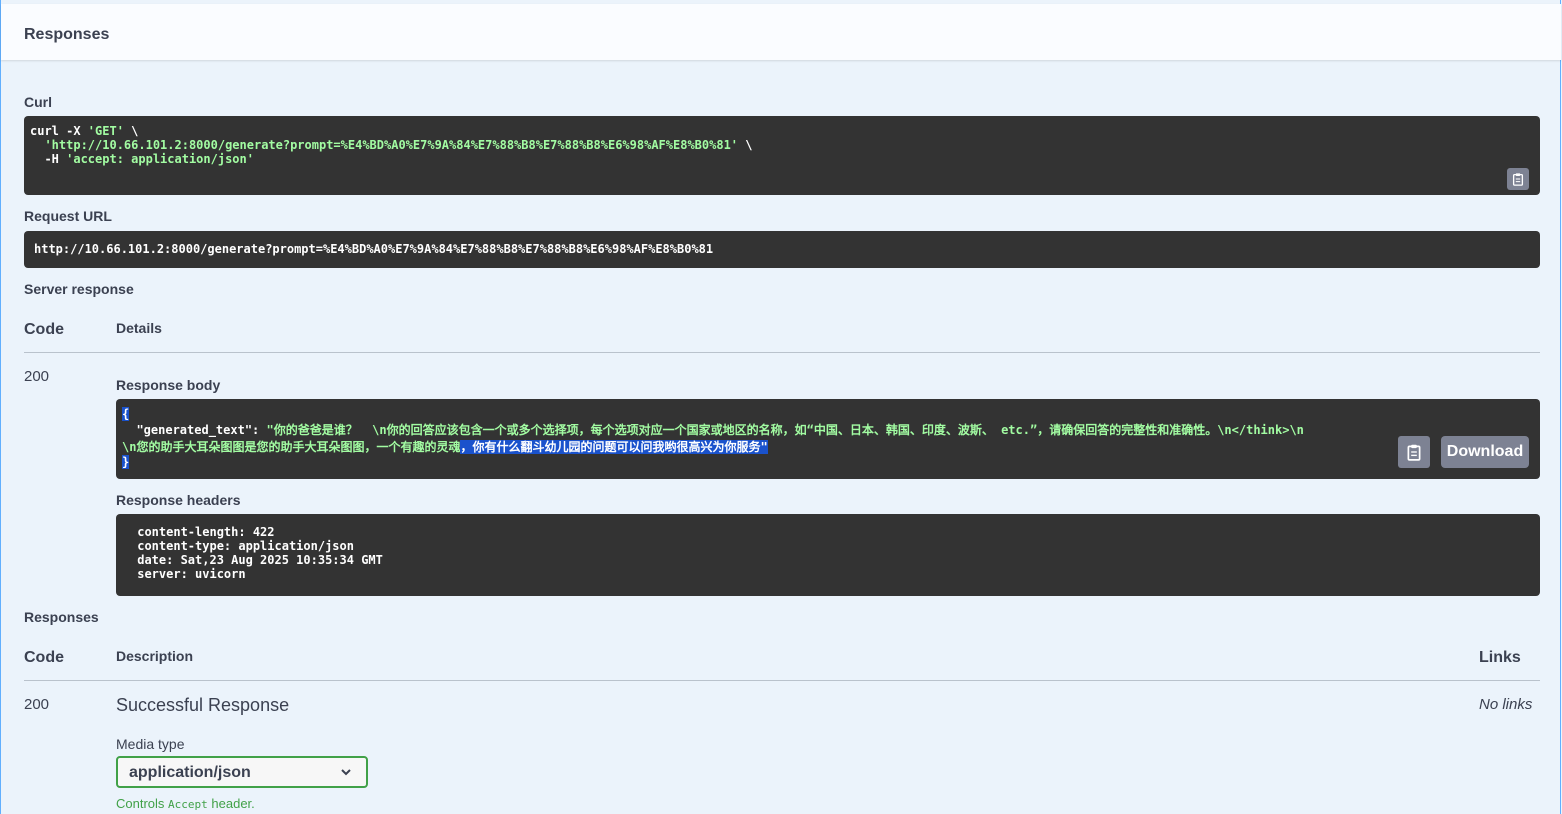  I want to click on curl-line-3: -H 'accept: application/json', so click(142, 159).